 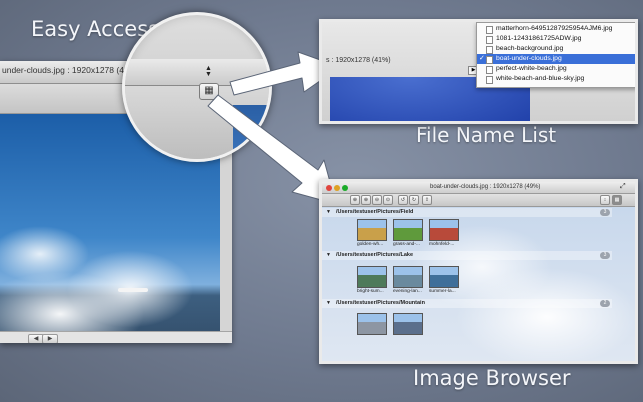 What do you see at coordinates (467, 255) in the screenshot?
I see `folder-group-header: ▼ /Users/testuser/Pictures/Lake 3` at bounding box center [467, 255].